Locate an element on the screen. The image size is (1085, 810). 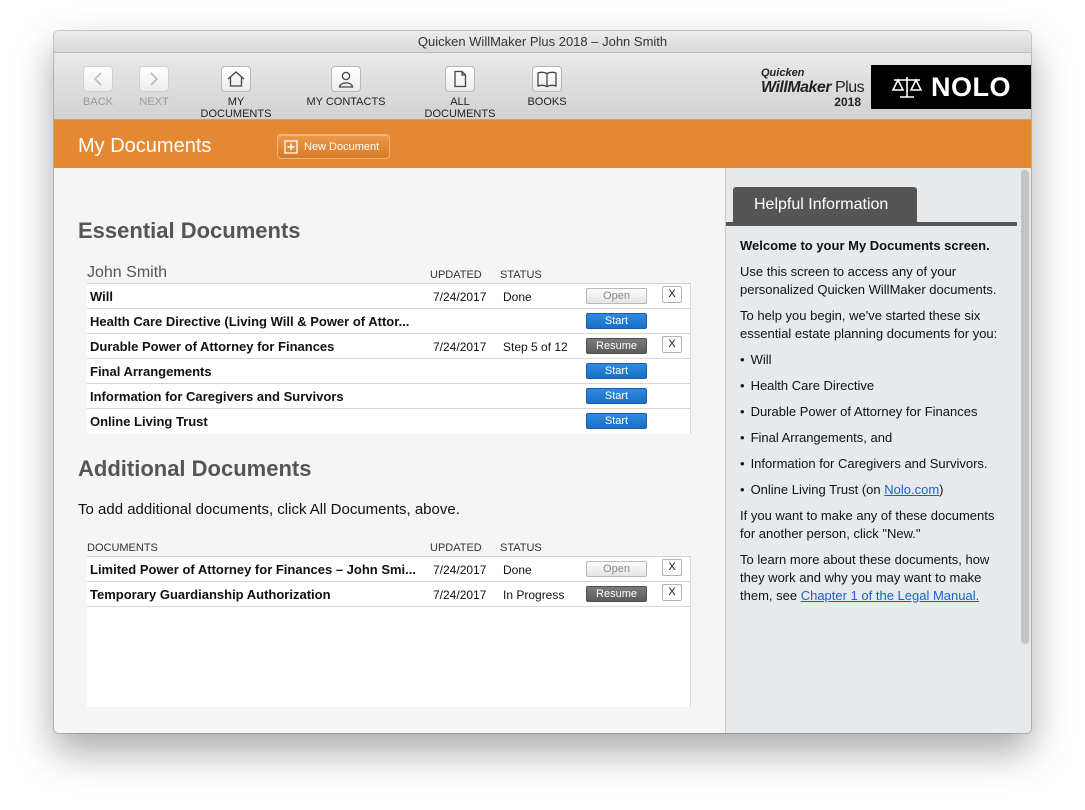
my-contacts-button: MY CONTACTS is located at coordinates (346, 87).